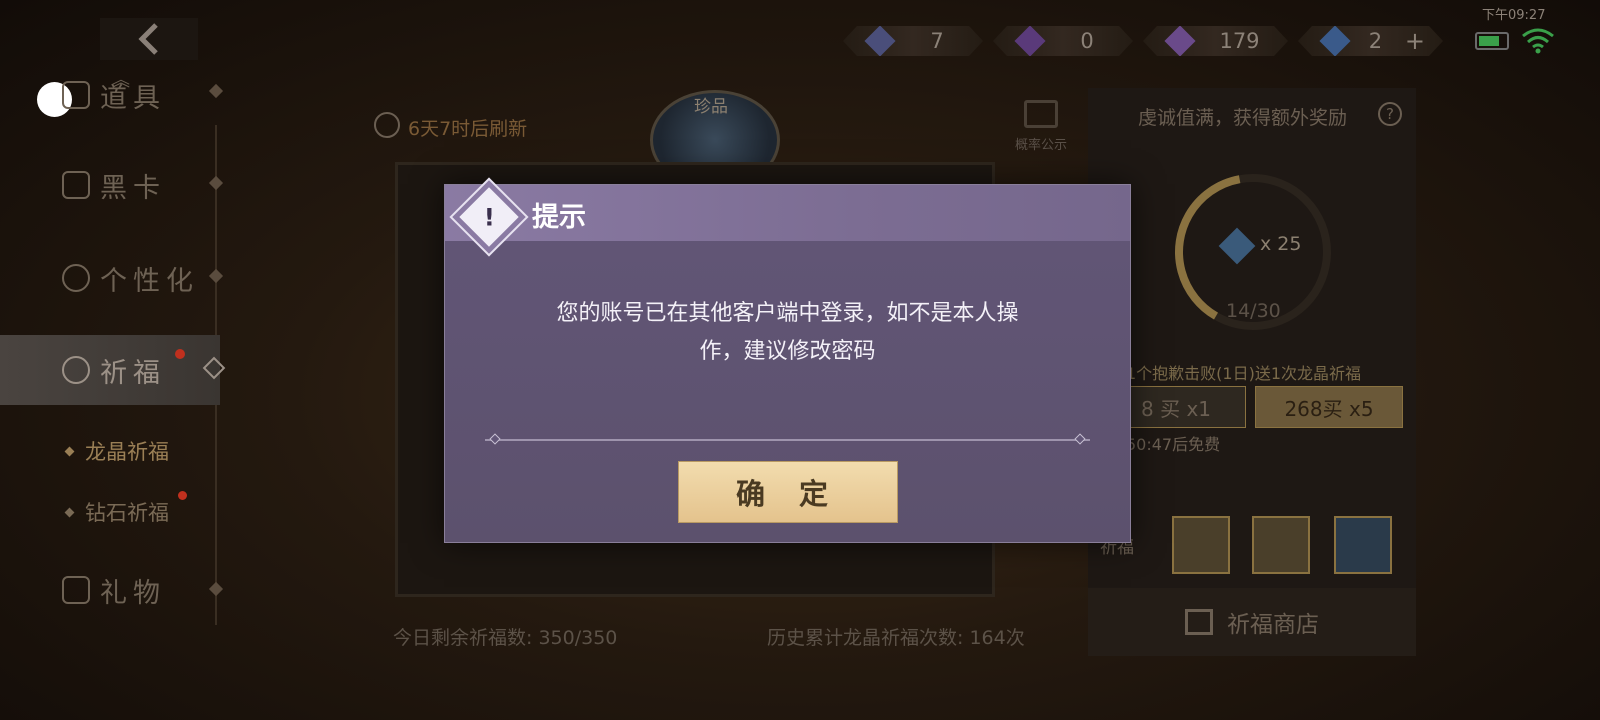  I want to click on nav-item-black-card: 黑卡, so click(110, 185).